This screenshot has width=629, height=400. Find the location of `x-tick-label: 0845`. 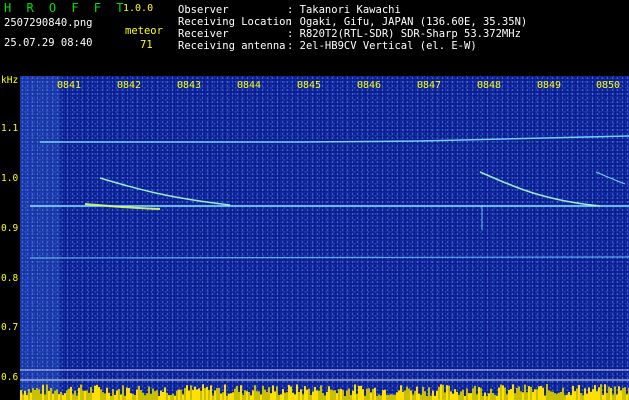

x-tick-label: 0845 is located at coordinates (309, 85).